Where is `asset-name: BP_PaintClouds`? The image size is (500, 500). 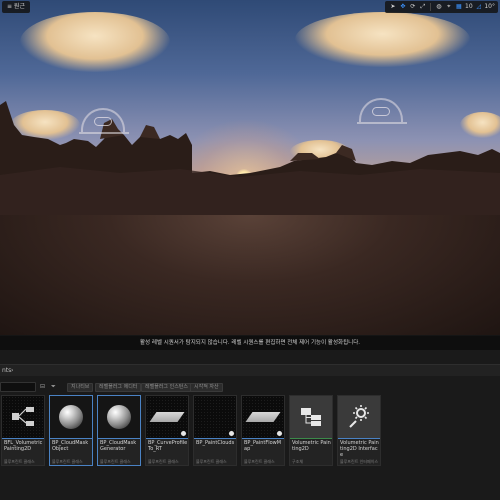
asset-name: BP_PaintClouds is located at coordinates (215, 443).